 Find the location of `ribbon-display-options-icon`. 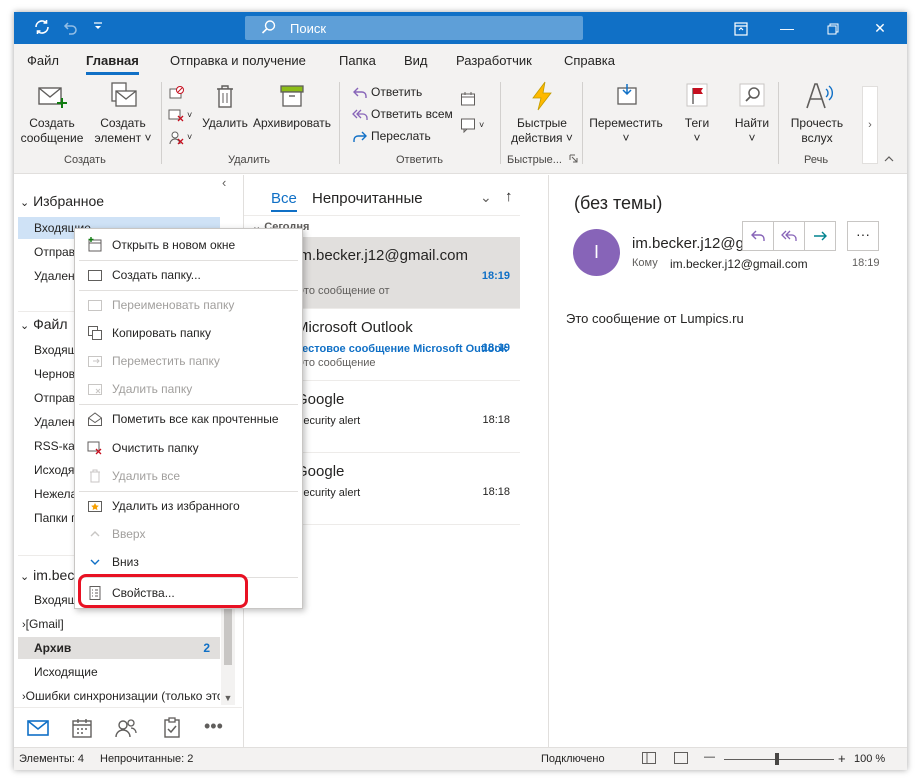

ribbon-display-options-icon is located at coordinates (741, 28).